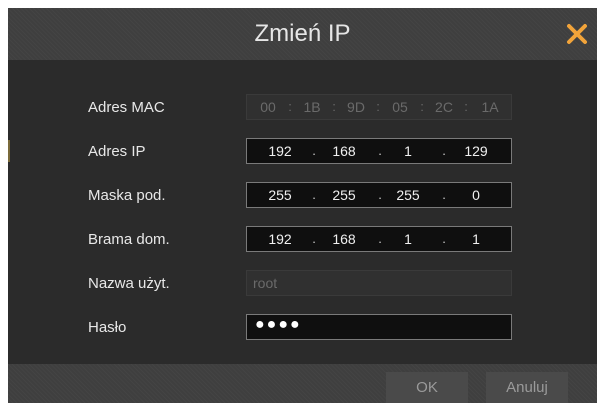 This screenshot has height=405, width=601. What do you see at coordinates (476, 195) in the screenshot?
I see `mask-octet-4: 0` at bounding box center [476, 195].